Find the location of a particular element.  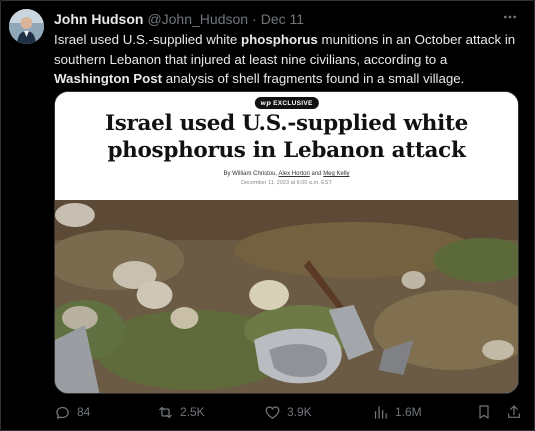

avatar is located at coordinates (26, 26).